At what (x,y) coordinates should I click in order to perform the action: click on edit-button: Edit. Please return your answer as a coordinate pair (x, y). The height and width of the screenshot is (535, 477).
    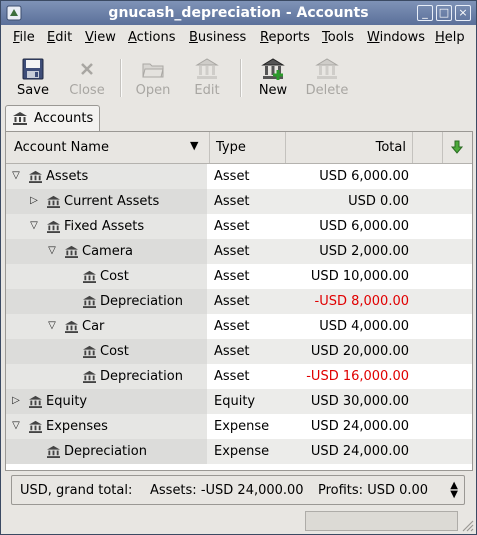
    Looking at the image, I should click on (207, 76).